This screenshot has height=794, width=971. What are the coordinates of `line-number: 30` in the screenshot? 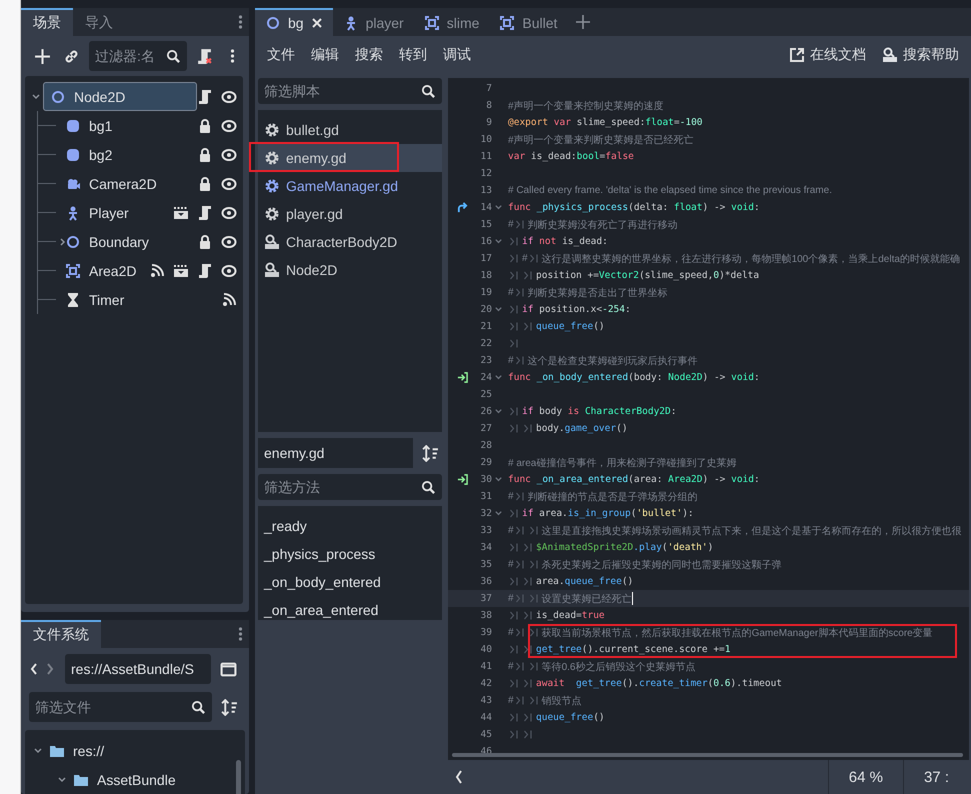 It's located at (486, 479).